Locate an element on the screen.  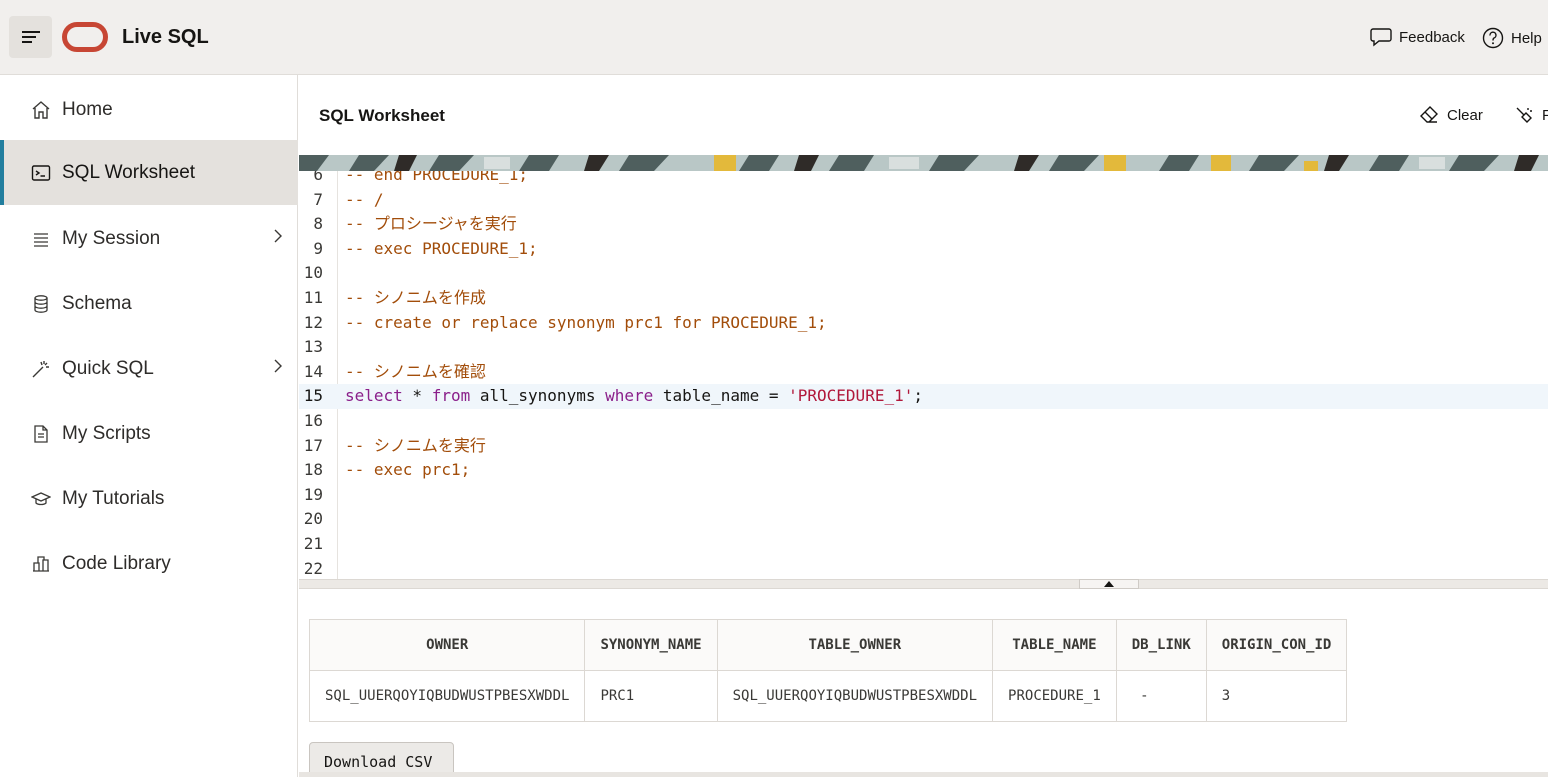
code-line: 19 is located at coordinates (923, 495).